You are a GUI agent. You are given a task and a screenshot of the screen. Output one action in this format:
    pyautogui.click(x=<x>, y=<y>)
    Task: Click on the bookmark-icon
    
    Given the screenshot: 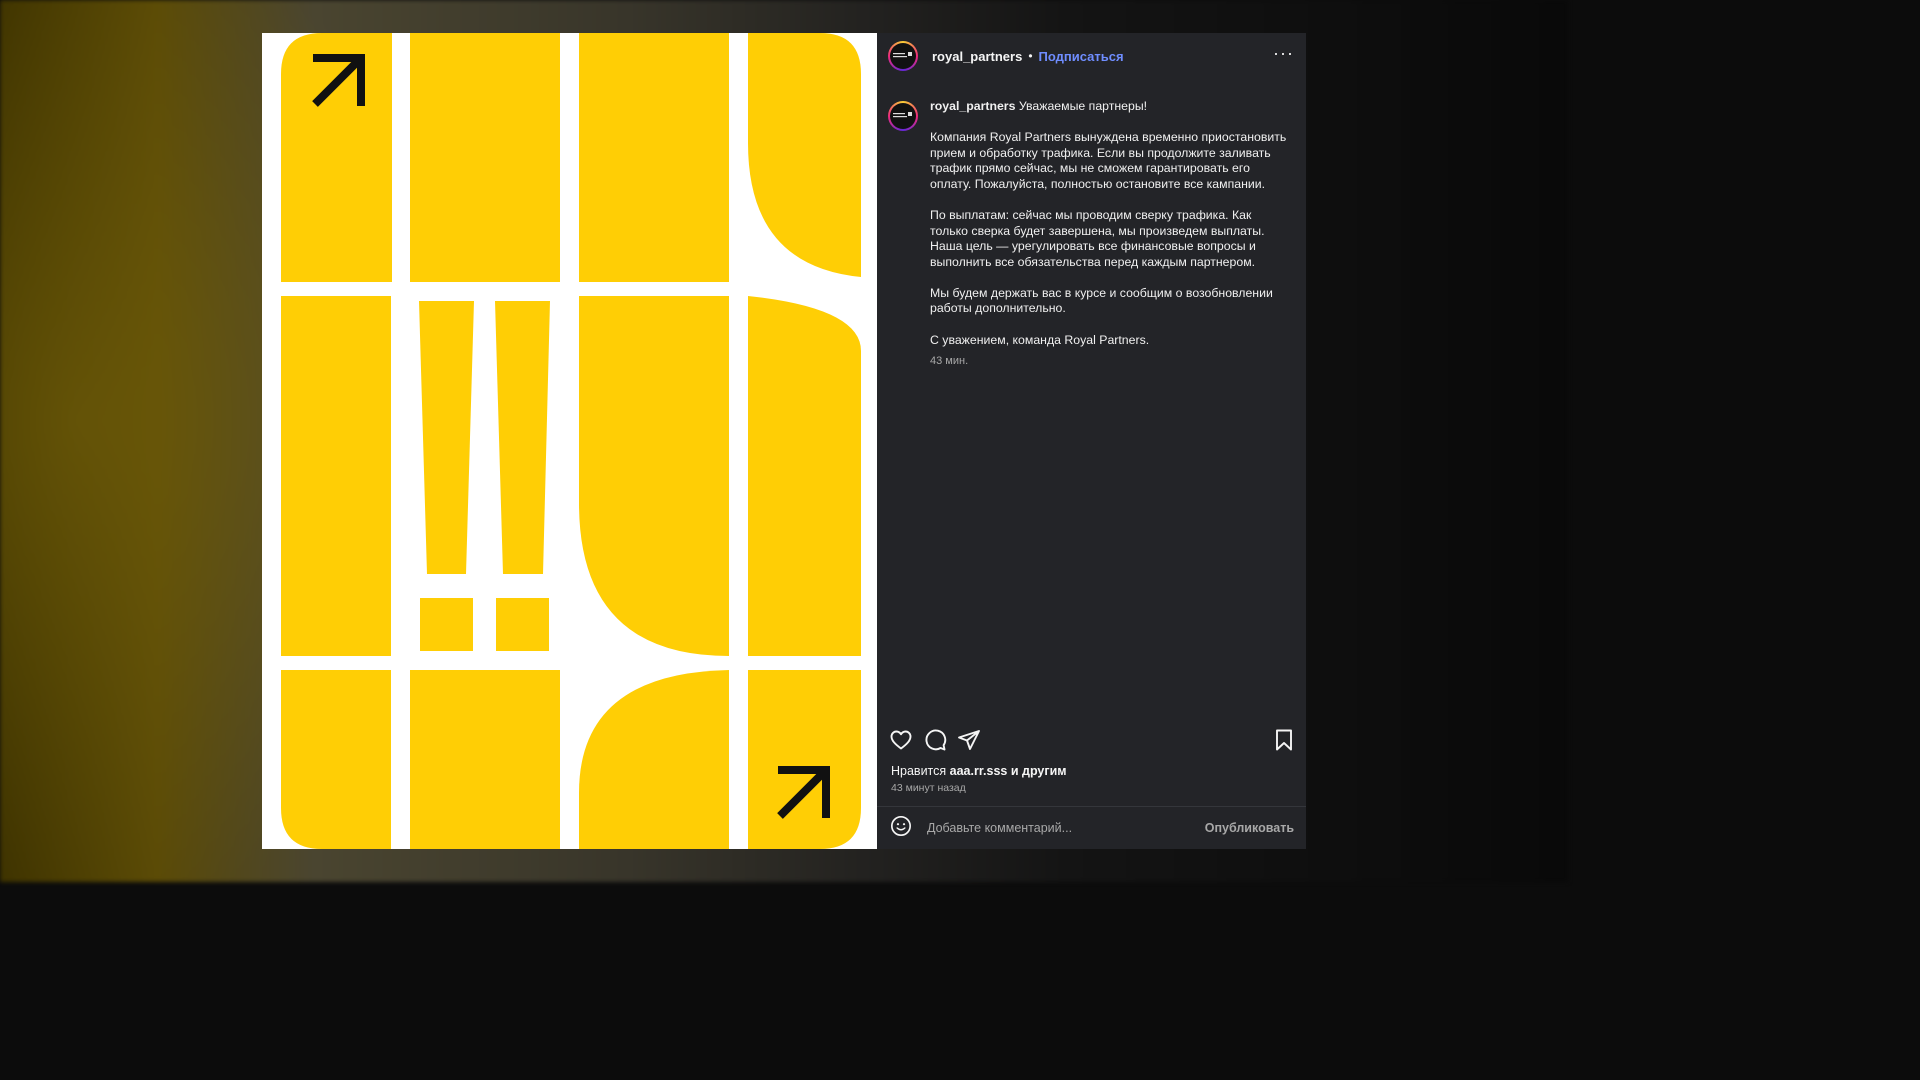 What is the action you would take?
    pyautogui.click(x=1284, y=740)
    